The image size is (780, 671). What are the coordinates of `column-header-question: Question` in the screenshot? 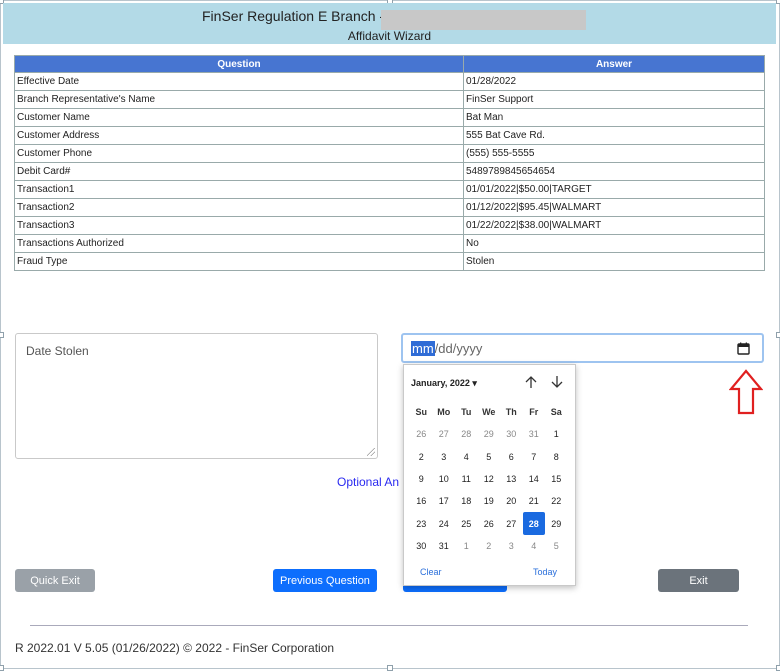 It's located at (239, 64).